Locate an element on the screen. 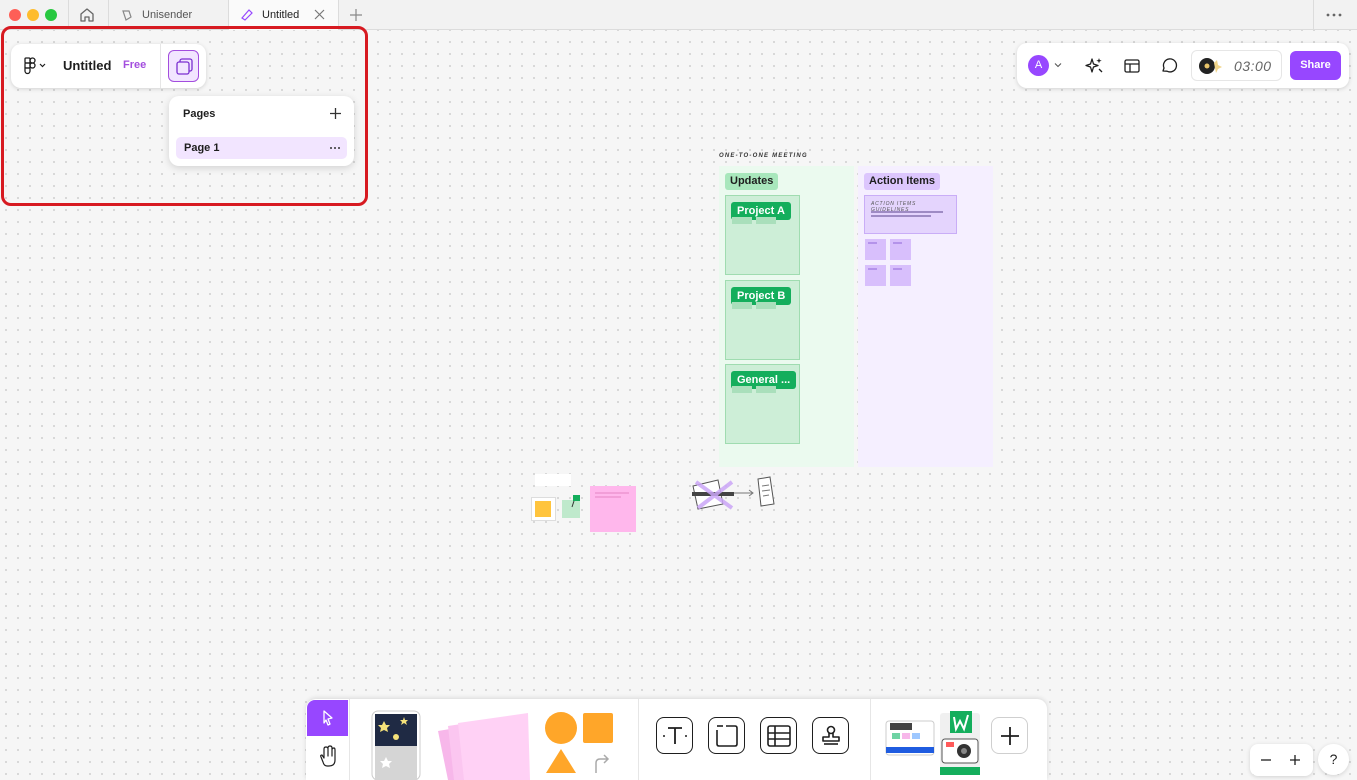 Image resolution: width=1357 pixels, height=780 pixels. move-tool is located at coordinates (327, 718).